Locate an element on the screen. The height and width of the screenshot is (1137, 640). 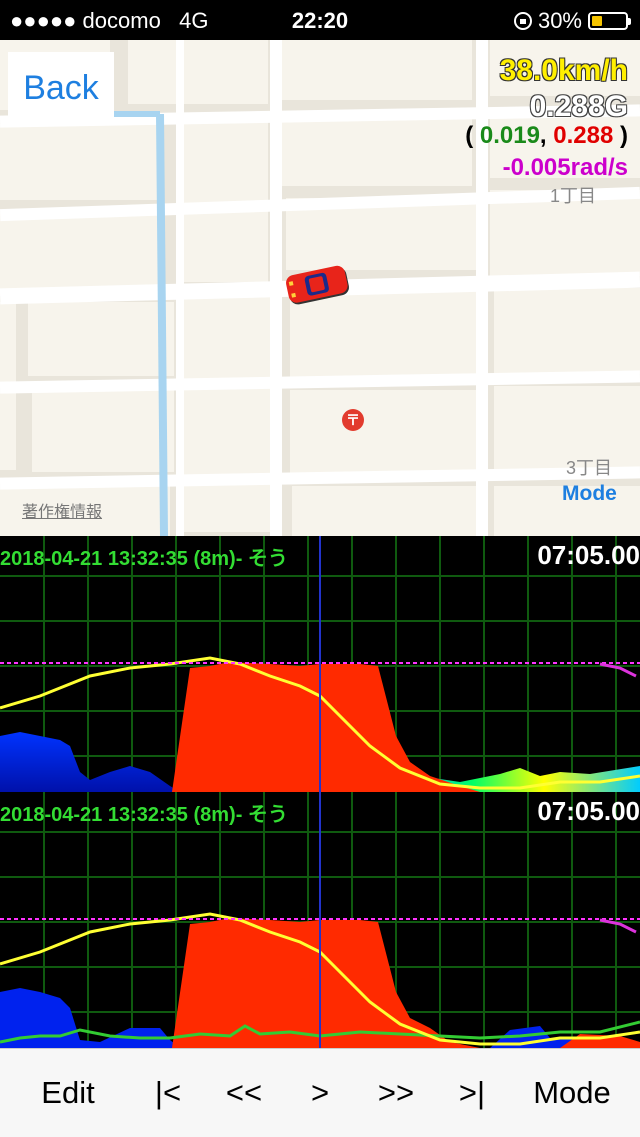
g-close-paren: ) is located at coordinates (624, 135).